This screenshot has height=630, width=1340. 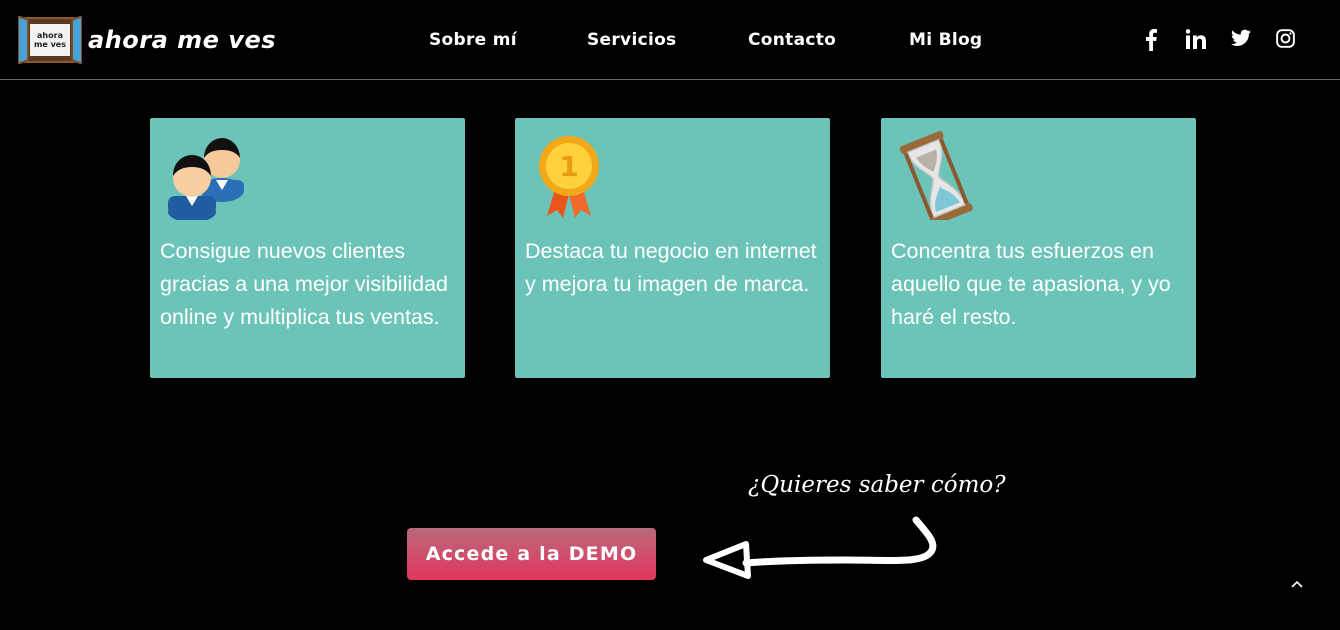 I want to click on medal-icon: 1, so click(x=569, y=177).